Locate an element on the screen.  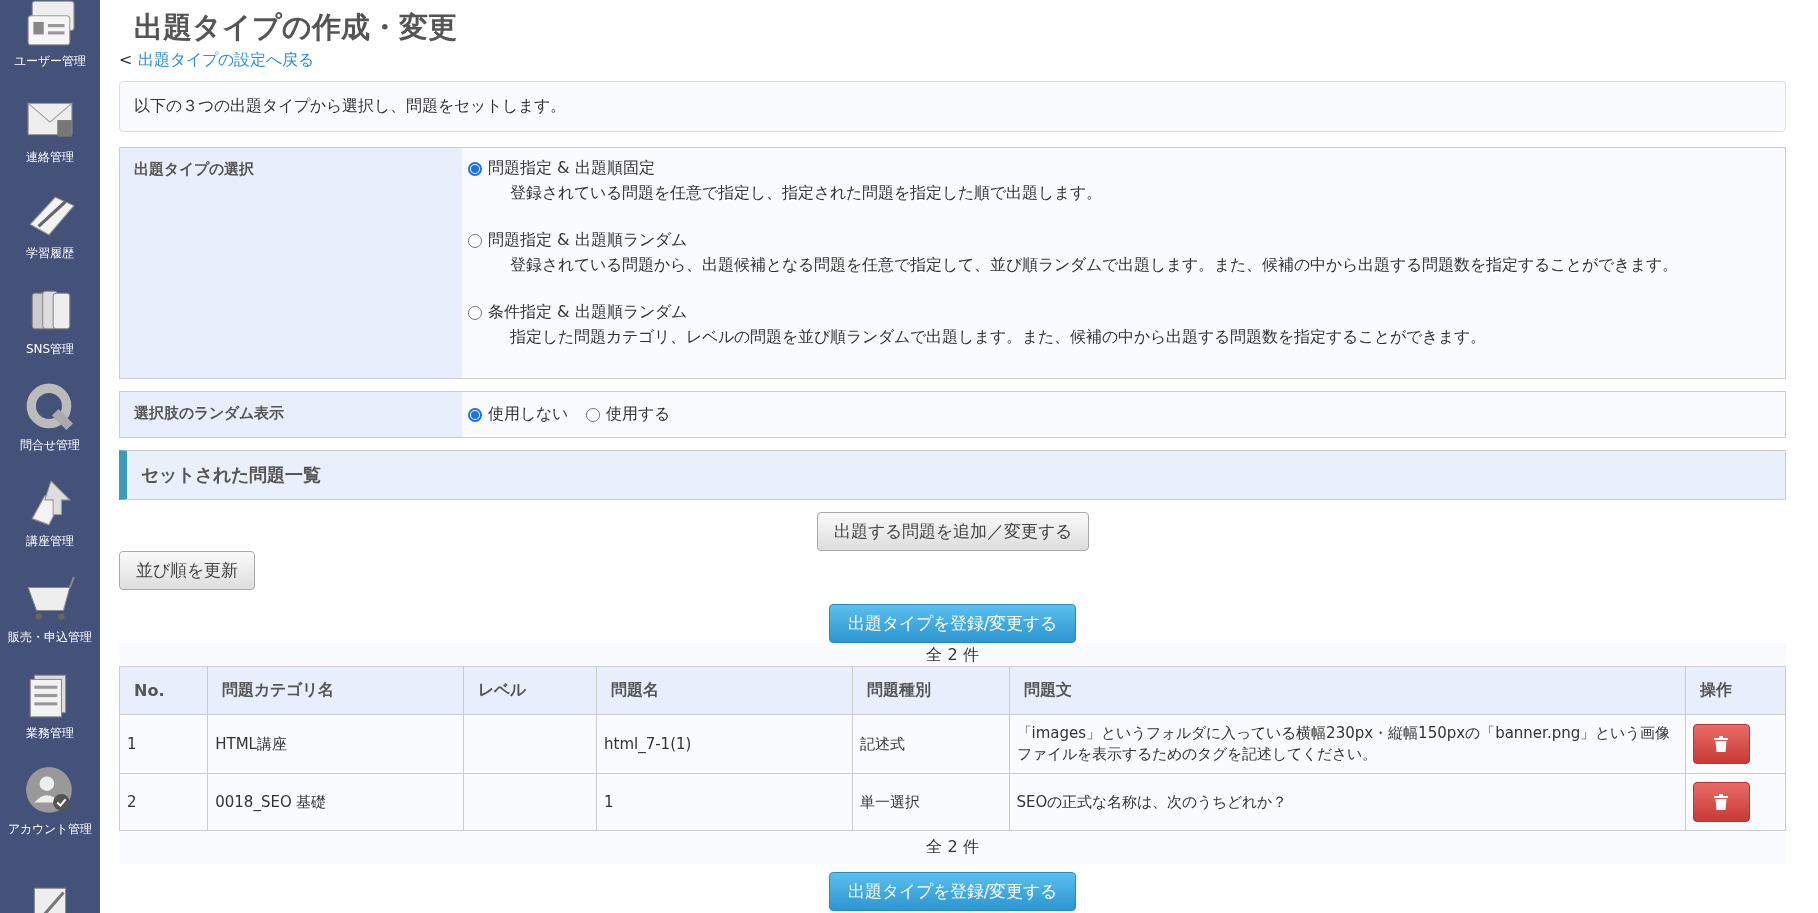
table-cell: html_7-1(1) is located at coordinates (724, 744).